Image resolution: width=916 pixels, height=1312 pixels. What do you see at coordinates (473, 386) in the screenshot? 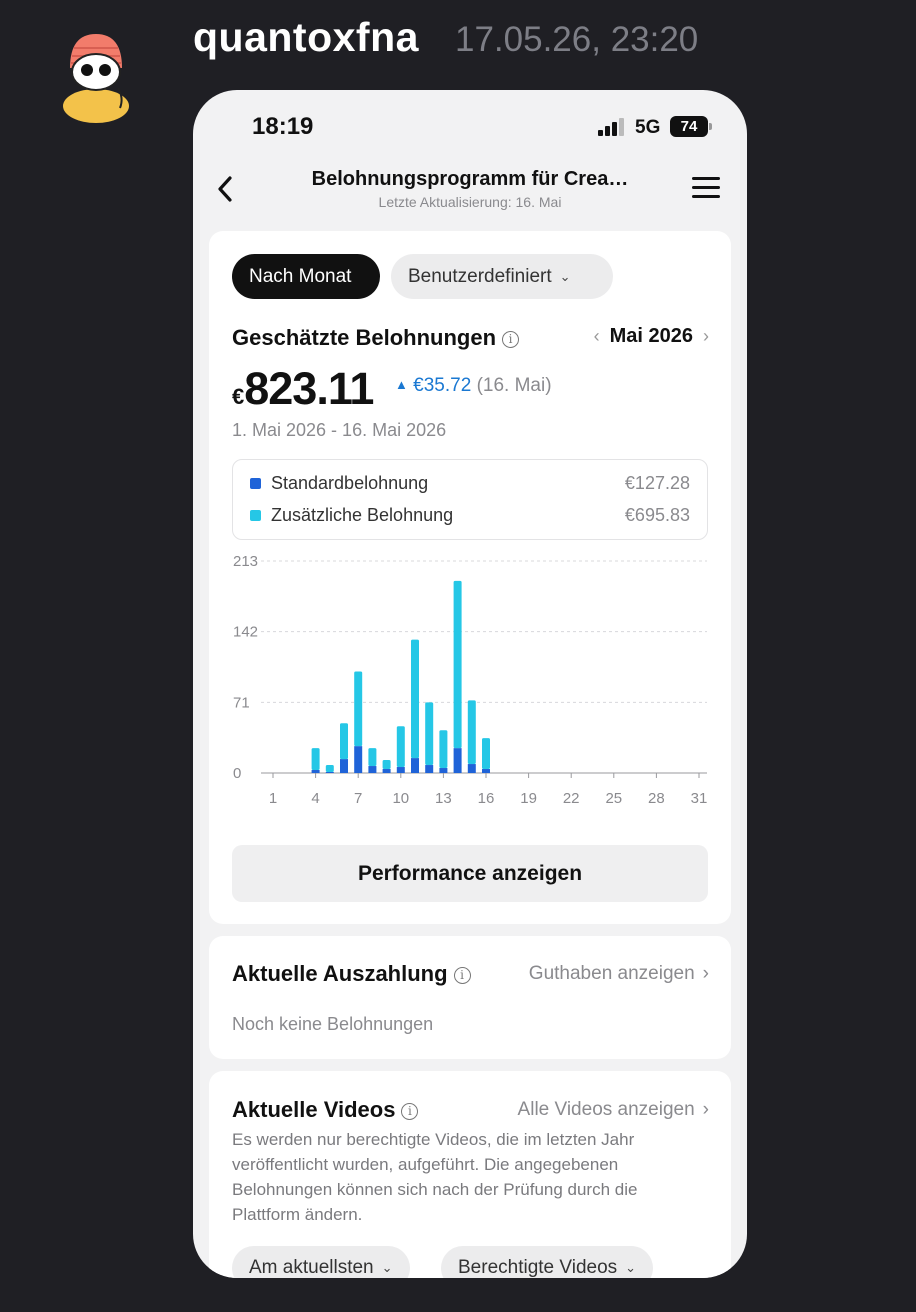
I see `daily-delta: ▲ €35.72 (16. Mai)` at bounding box center [473, 386].